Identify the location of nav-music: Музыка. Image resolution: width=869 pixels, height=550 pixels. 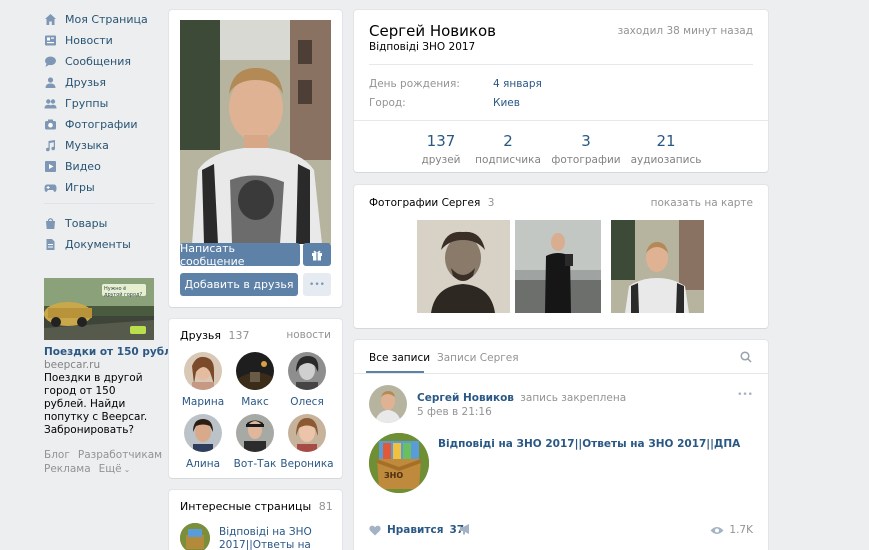
(76, 145).